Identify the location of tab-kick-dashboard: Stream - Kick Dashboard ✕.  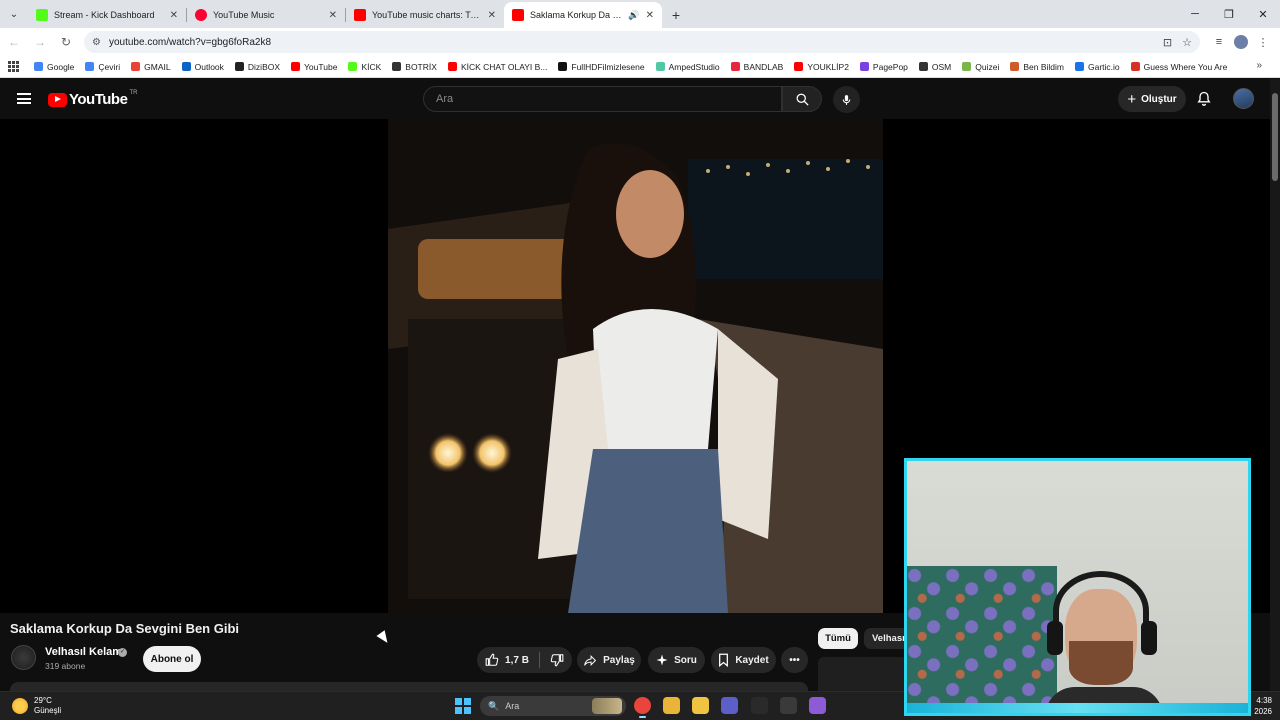
(107, 15).